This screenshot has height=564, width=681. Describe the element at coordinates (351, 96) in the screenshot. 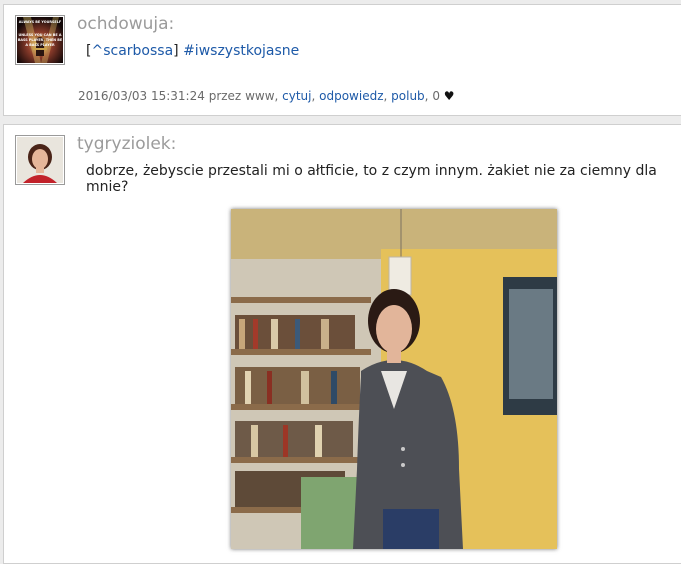

I see `reply-link: odpowiedz` at that location.